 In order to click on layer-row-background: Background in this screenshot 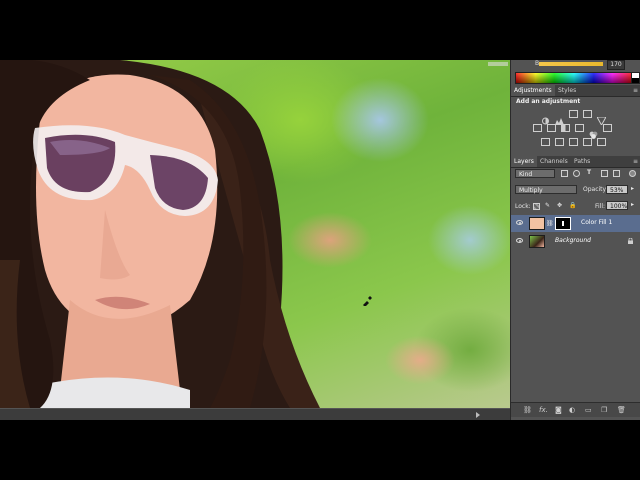, I will do `click(575, 241)`.